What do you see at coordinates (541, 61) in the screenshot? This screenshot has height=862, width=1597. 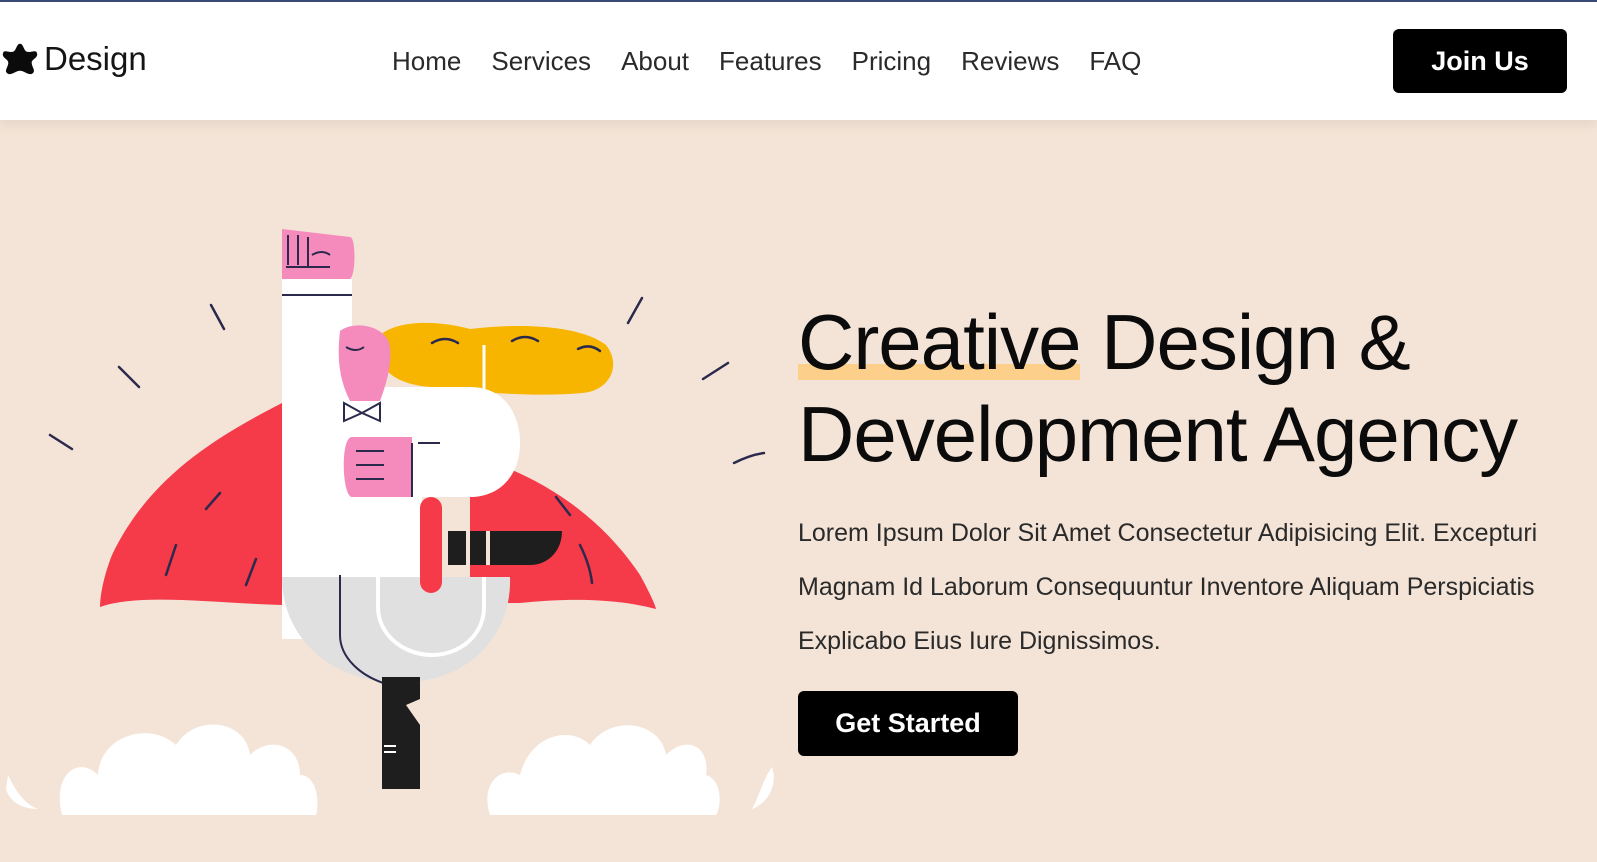 I see `nav-item-services: Services` at bounding box center [541, 61].